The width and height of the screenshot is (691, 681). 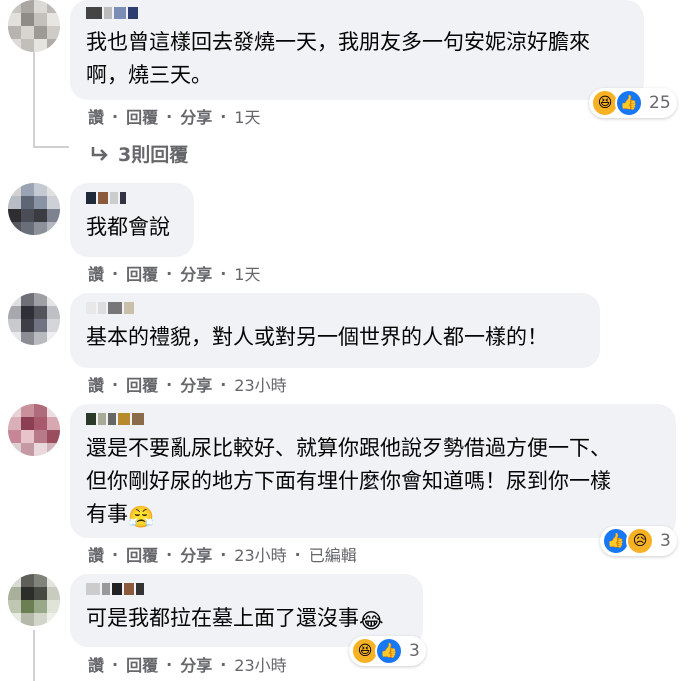 What do you see at coordinates (128, 227) in the screenshot?
I see `comment-text: 我都會說` at bounding box center [128, 227].